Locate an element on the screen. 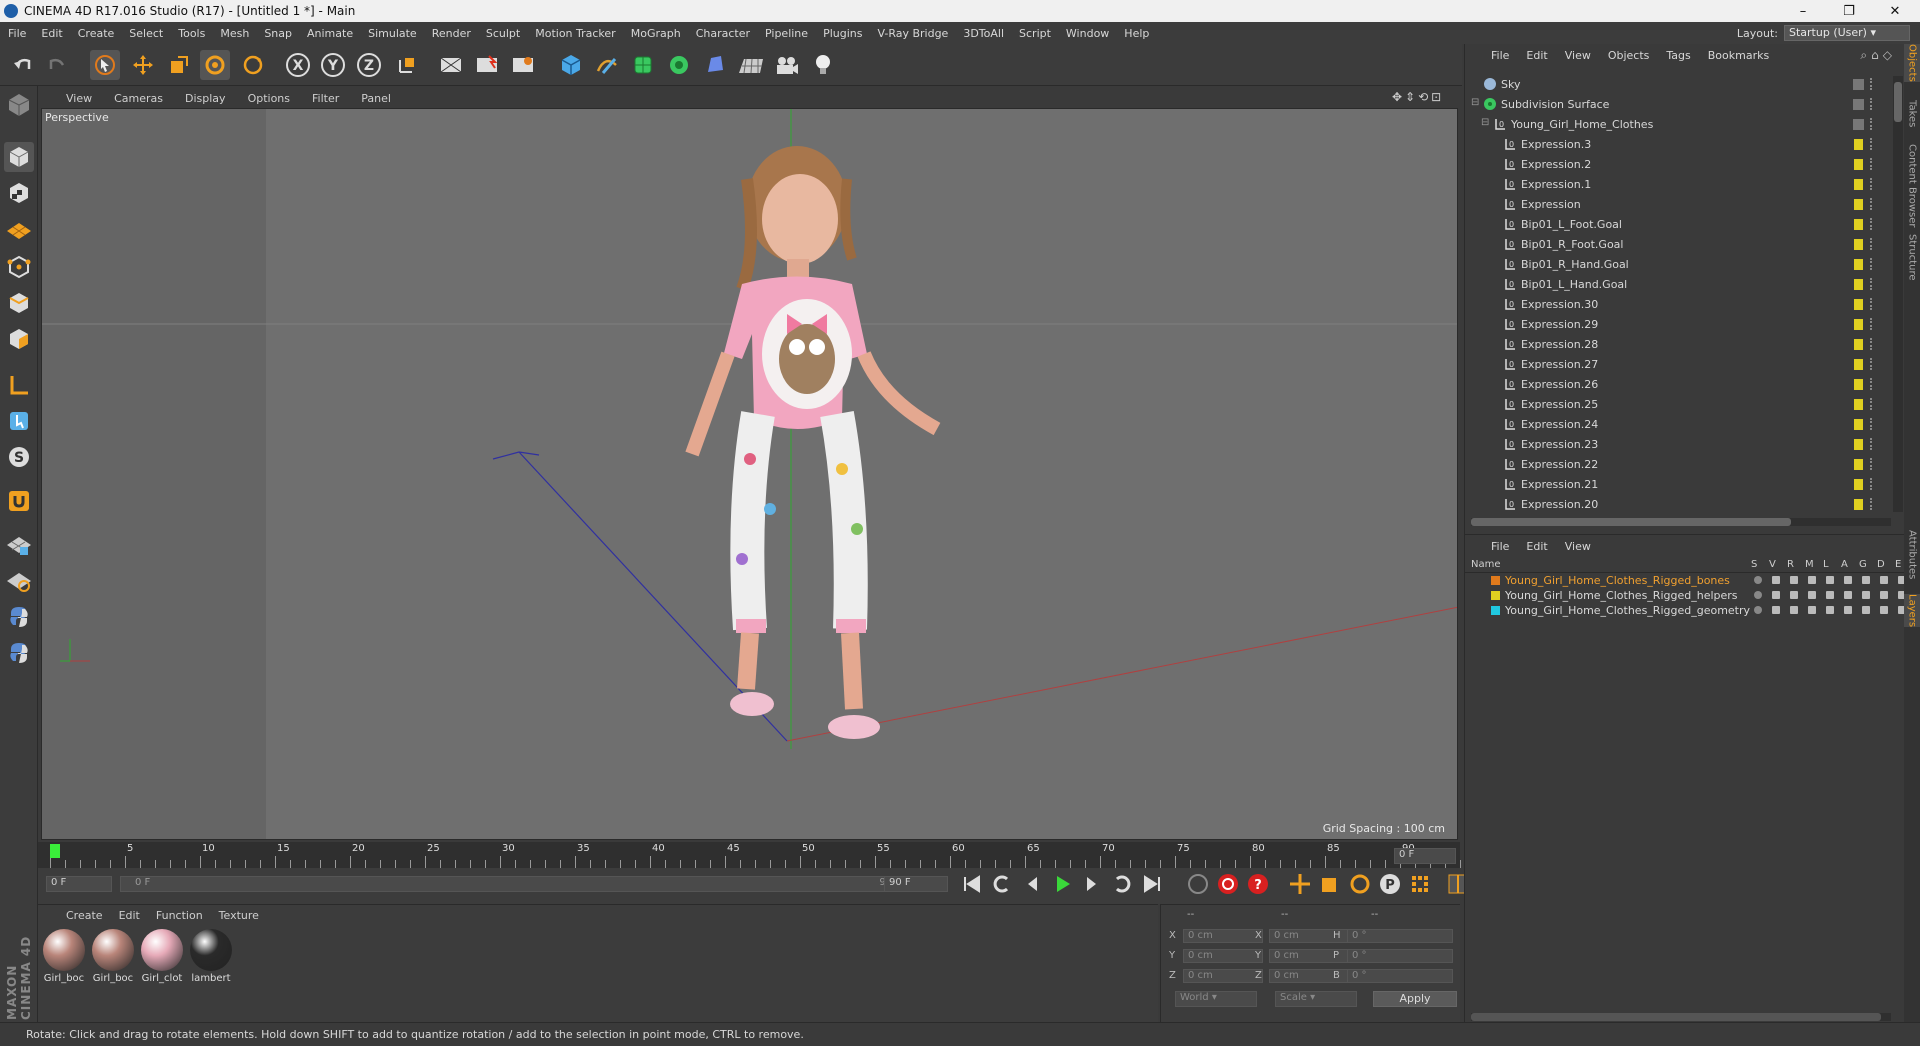  viewport-menu-filter: Filter is located at coordinates (325, 98).